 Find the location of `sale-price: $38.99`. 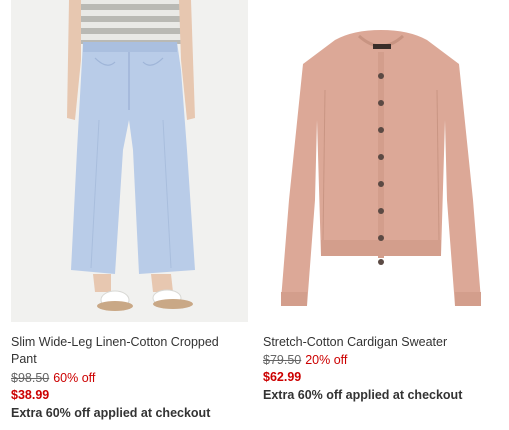

sale-price: $38.99 is located at coordinates (30, 395).